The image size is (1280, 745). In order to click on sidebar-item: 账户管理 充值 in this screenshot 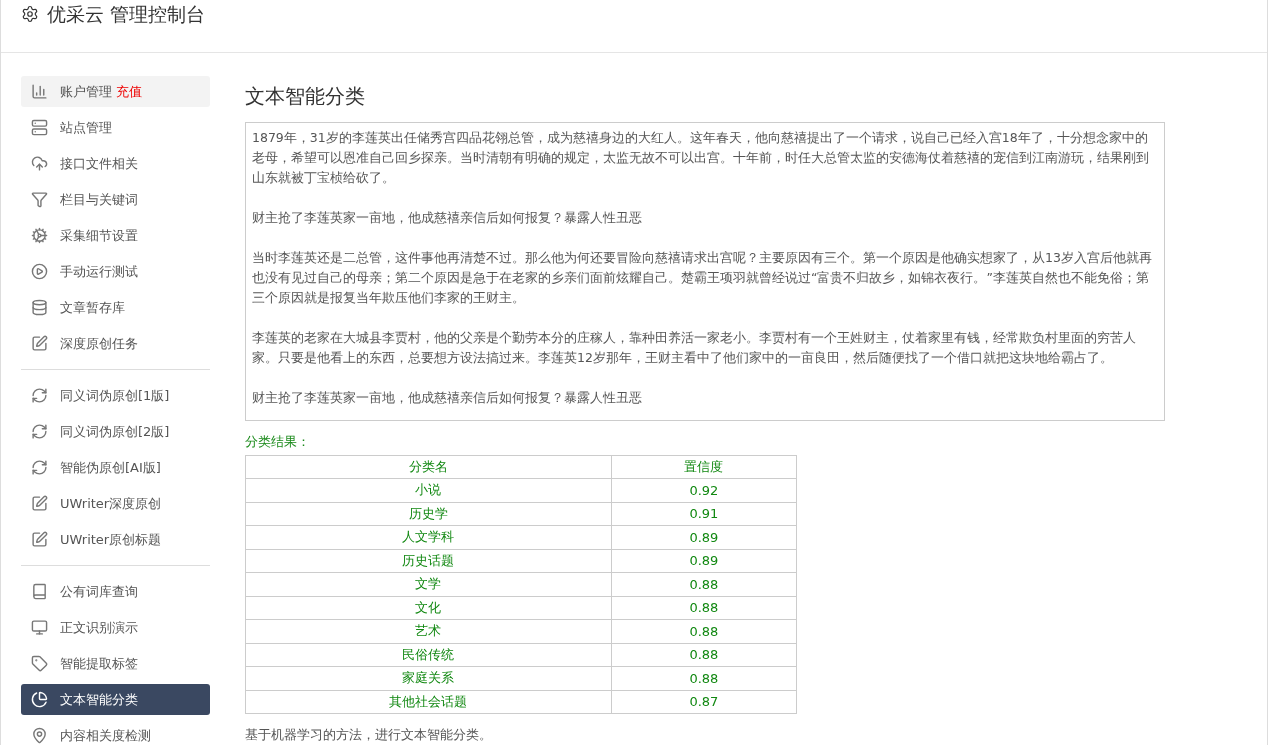, I will do `click(115, 91)`.